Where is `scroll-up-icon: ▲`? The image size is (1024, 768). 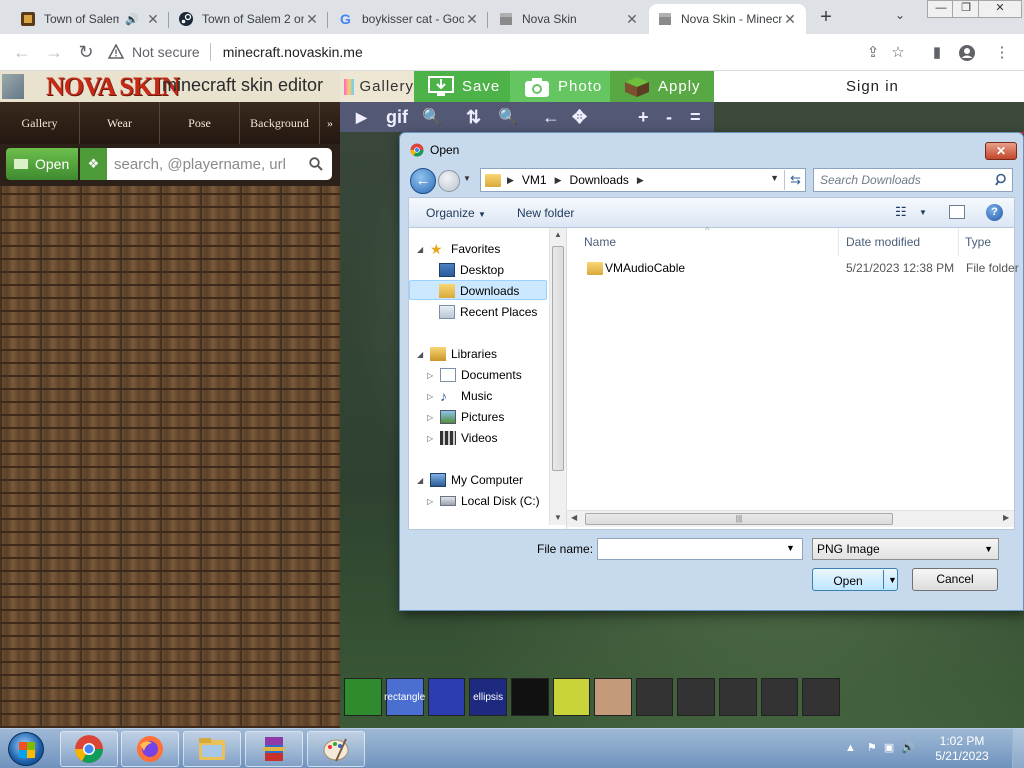
scroll-up-icon: ▲ is located at coordinates (558, 234).